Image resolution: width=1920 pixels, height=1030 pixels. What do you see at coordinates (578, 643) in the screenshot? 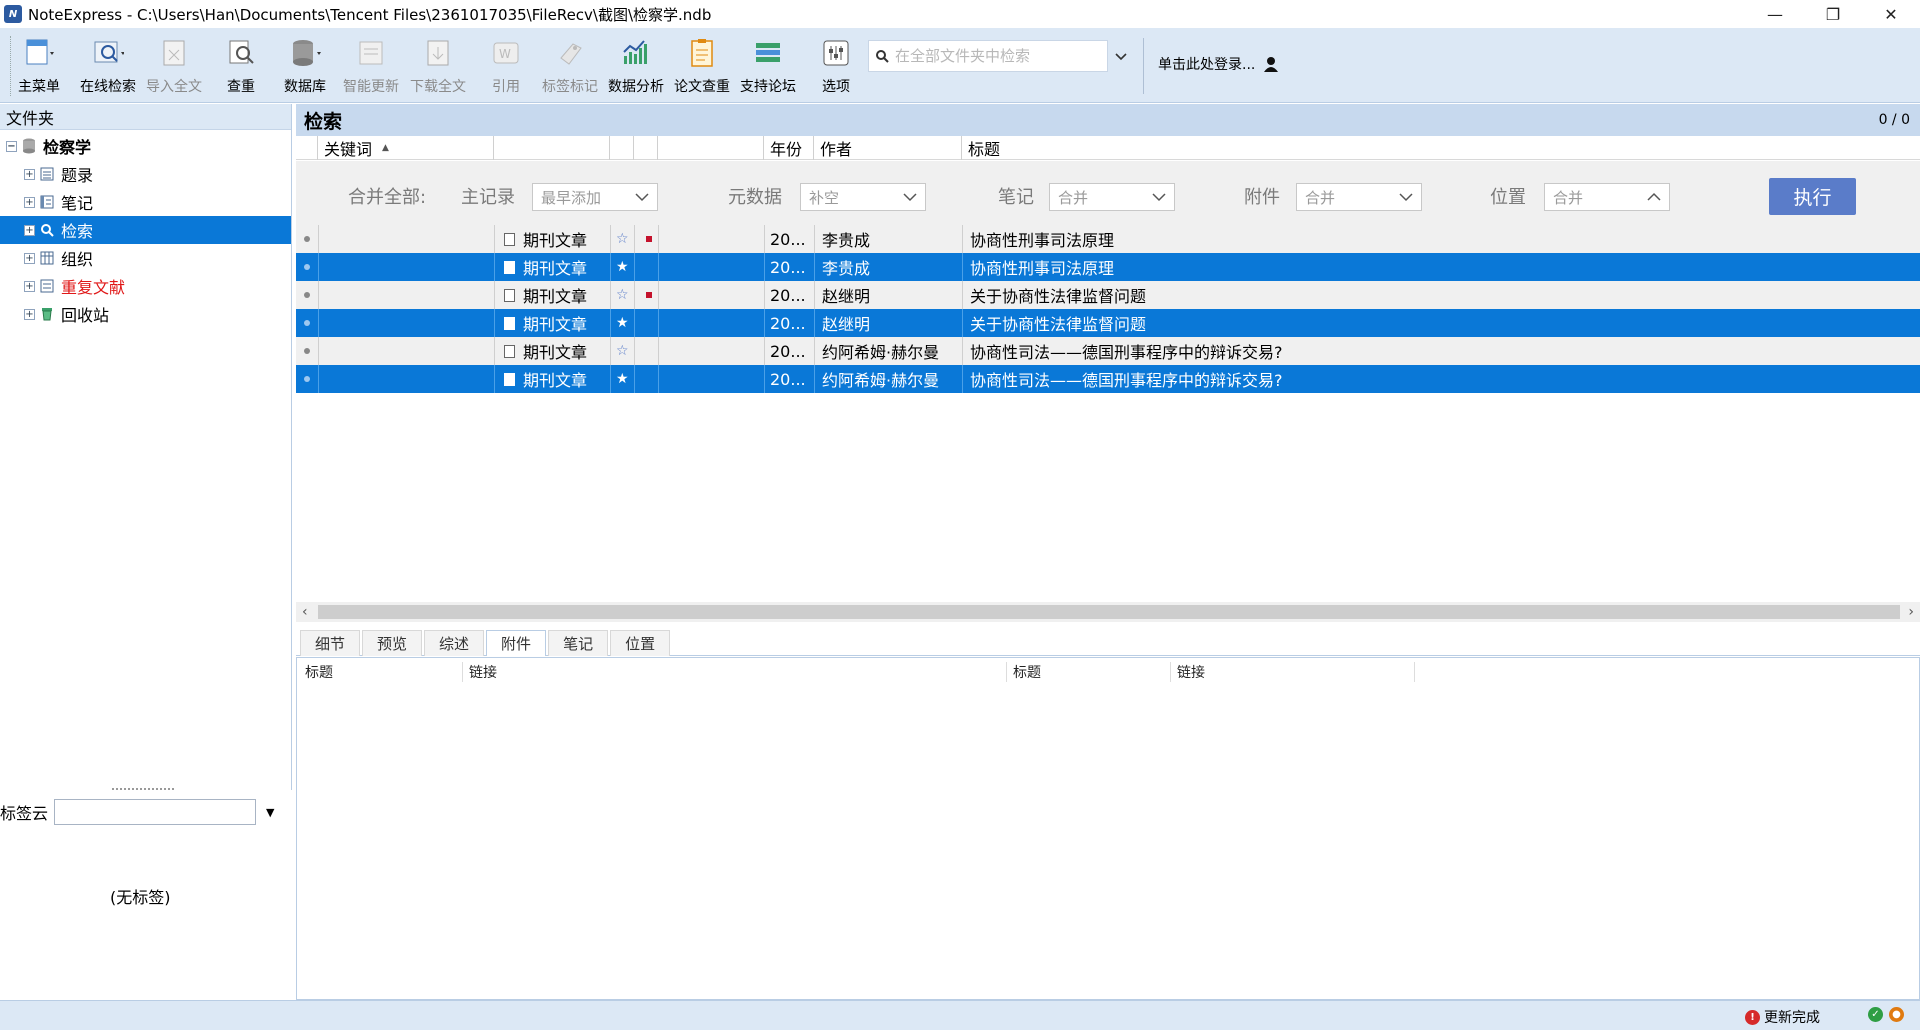
I see `tab-notes: 笔记` at bounding box center [578, 643].